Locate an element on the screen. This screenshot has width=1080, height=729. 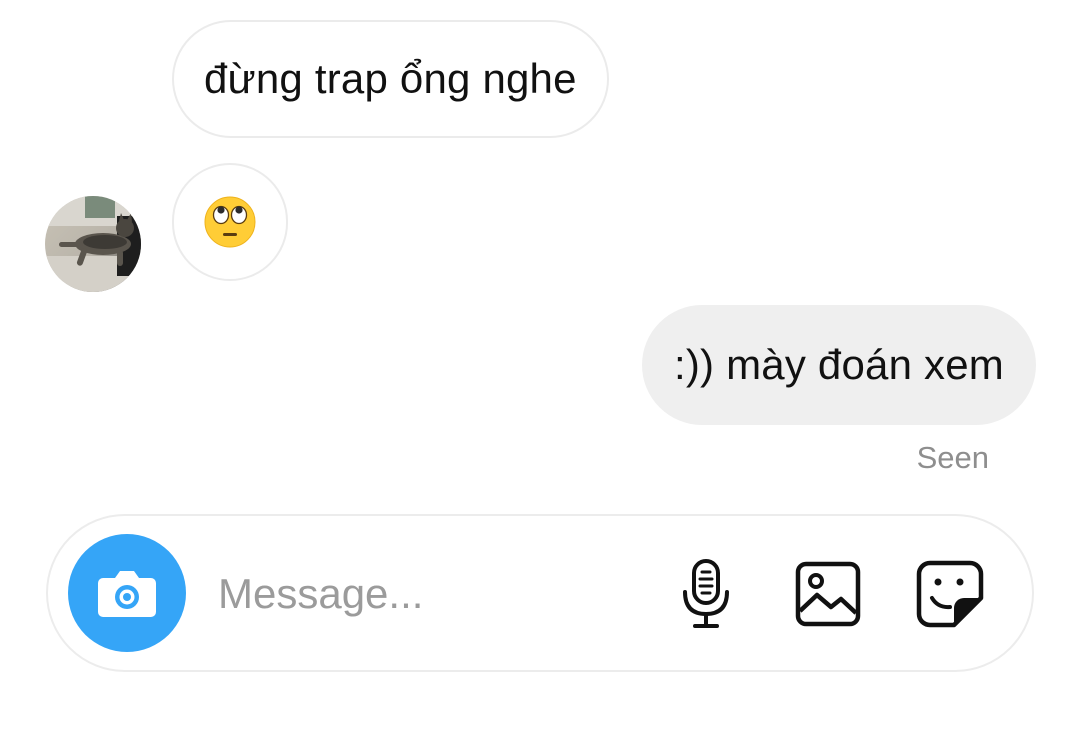
camera-icon is located at coordinates (127, 594).